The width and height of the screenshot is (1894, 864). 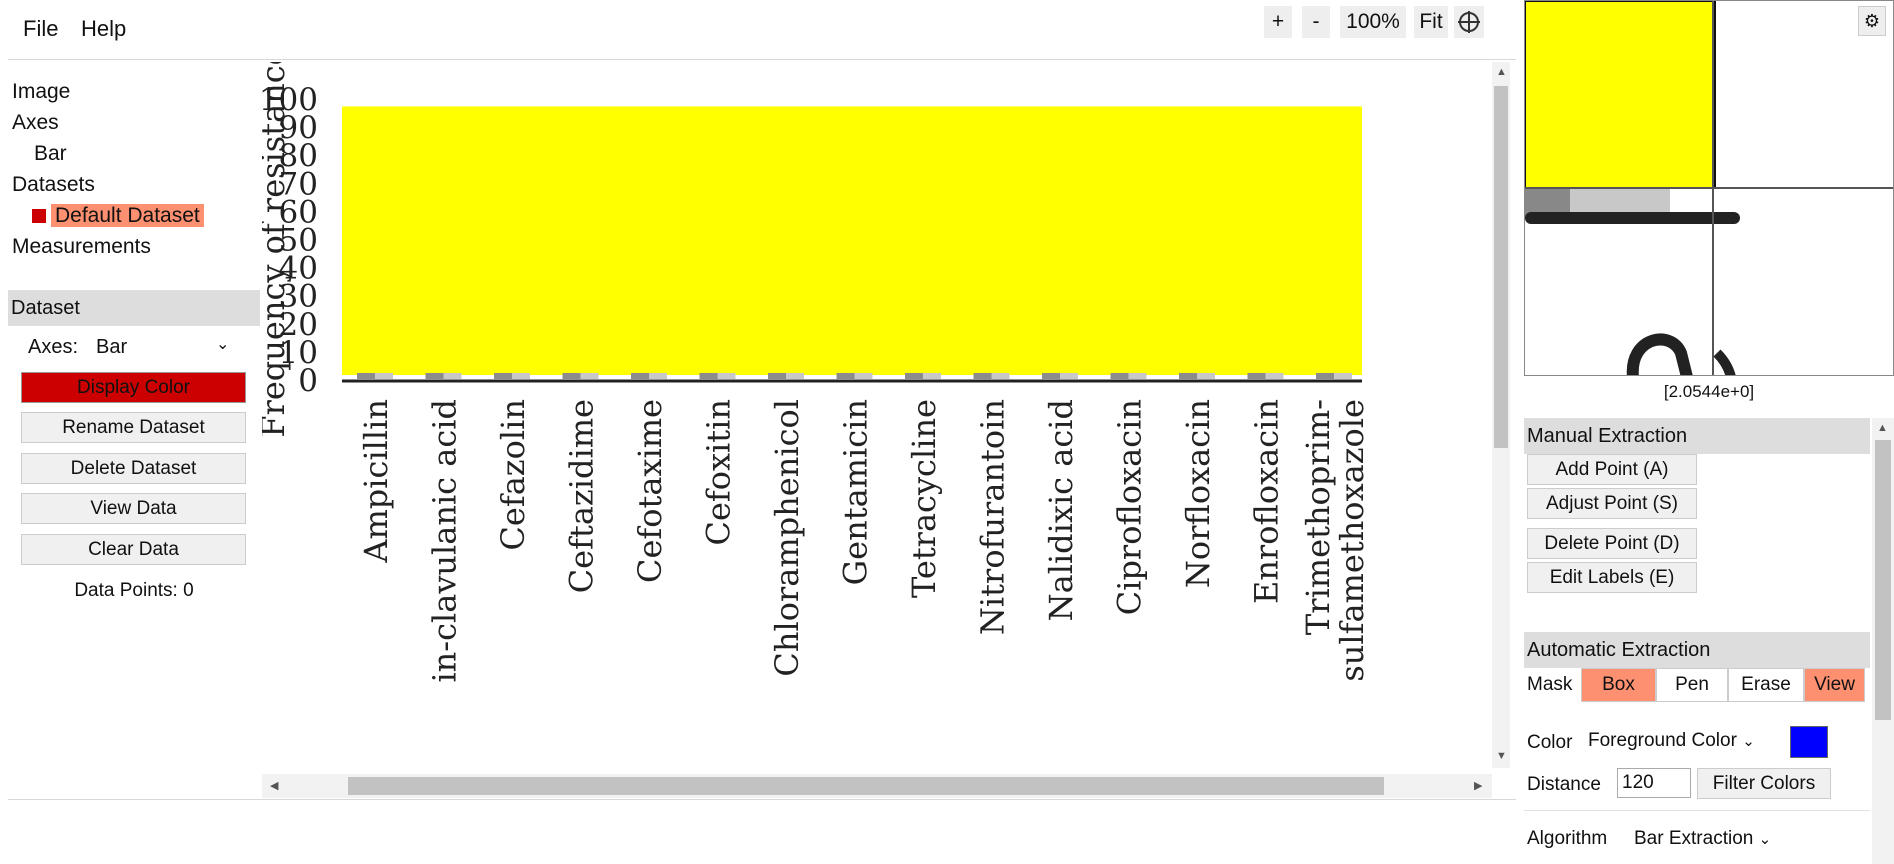 I want to click on view-data-button: View Data, so click(x=133, y=508).